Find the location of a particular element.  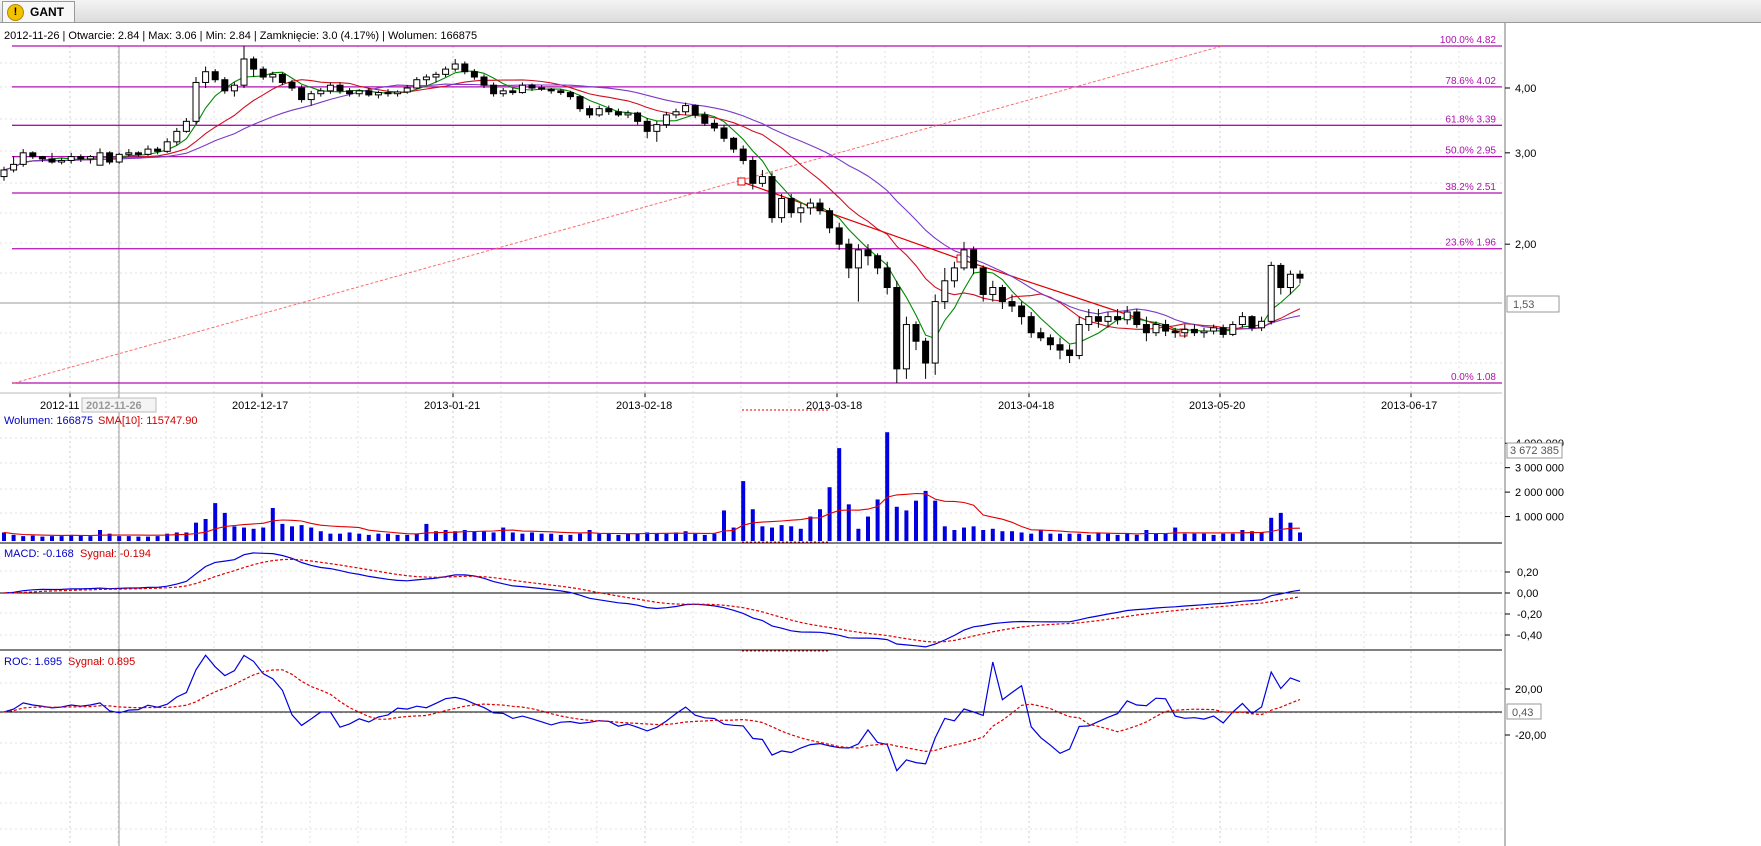

macd-line is located at coordinates (652, 600).